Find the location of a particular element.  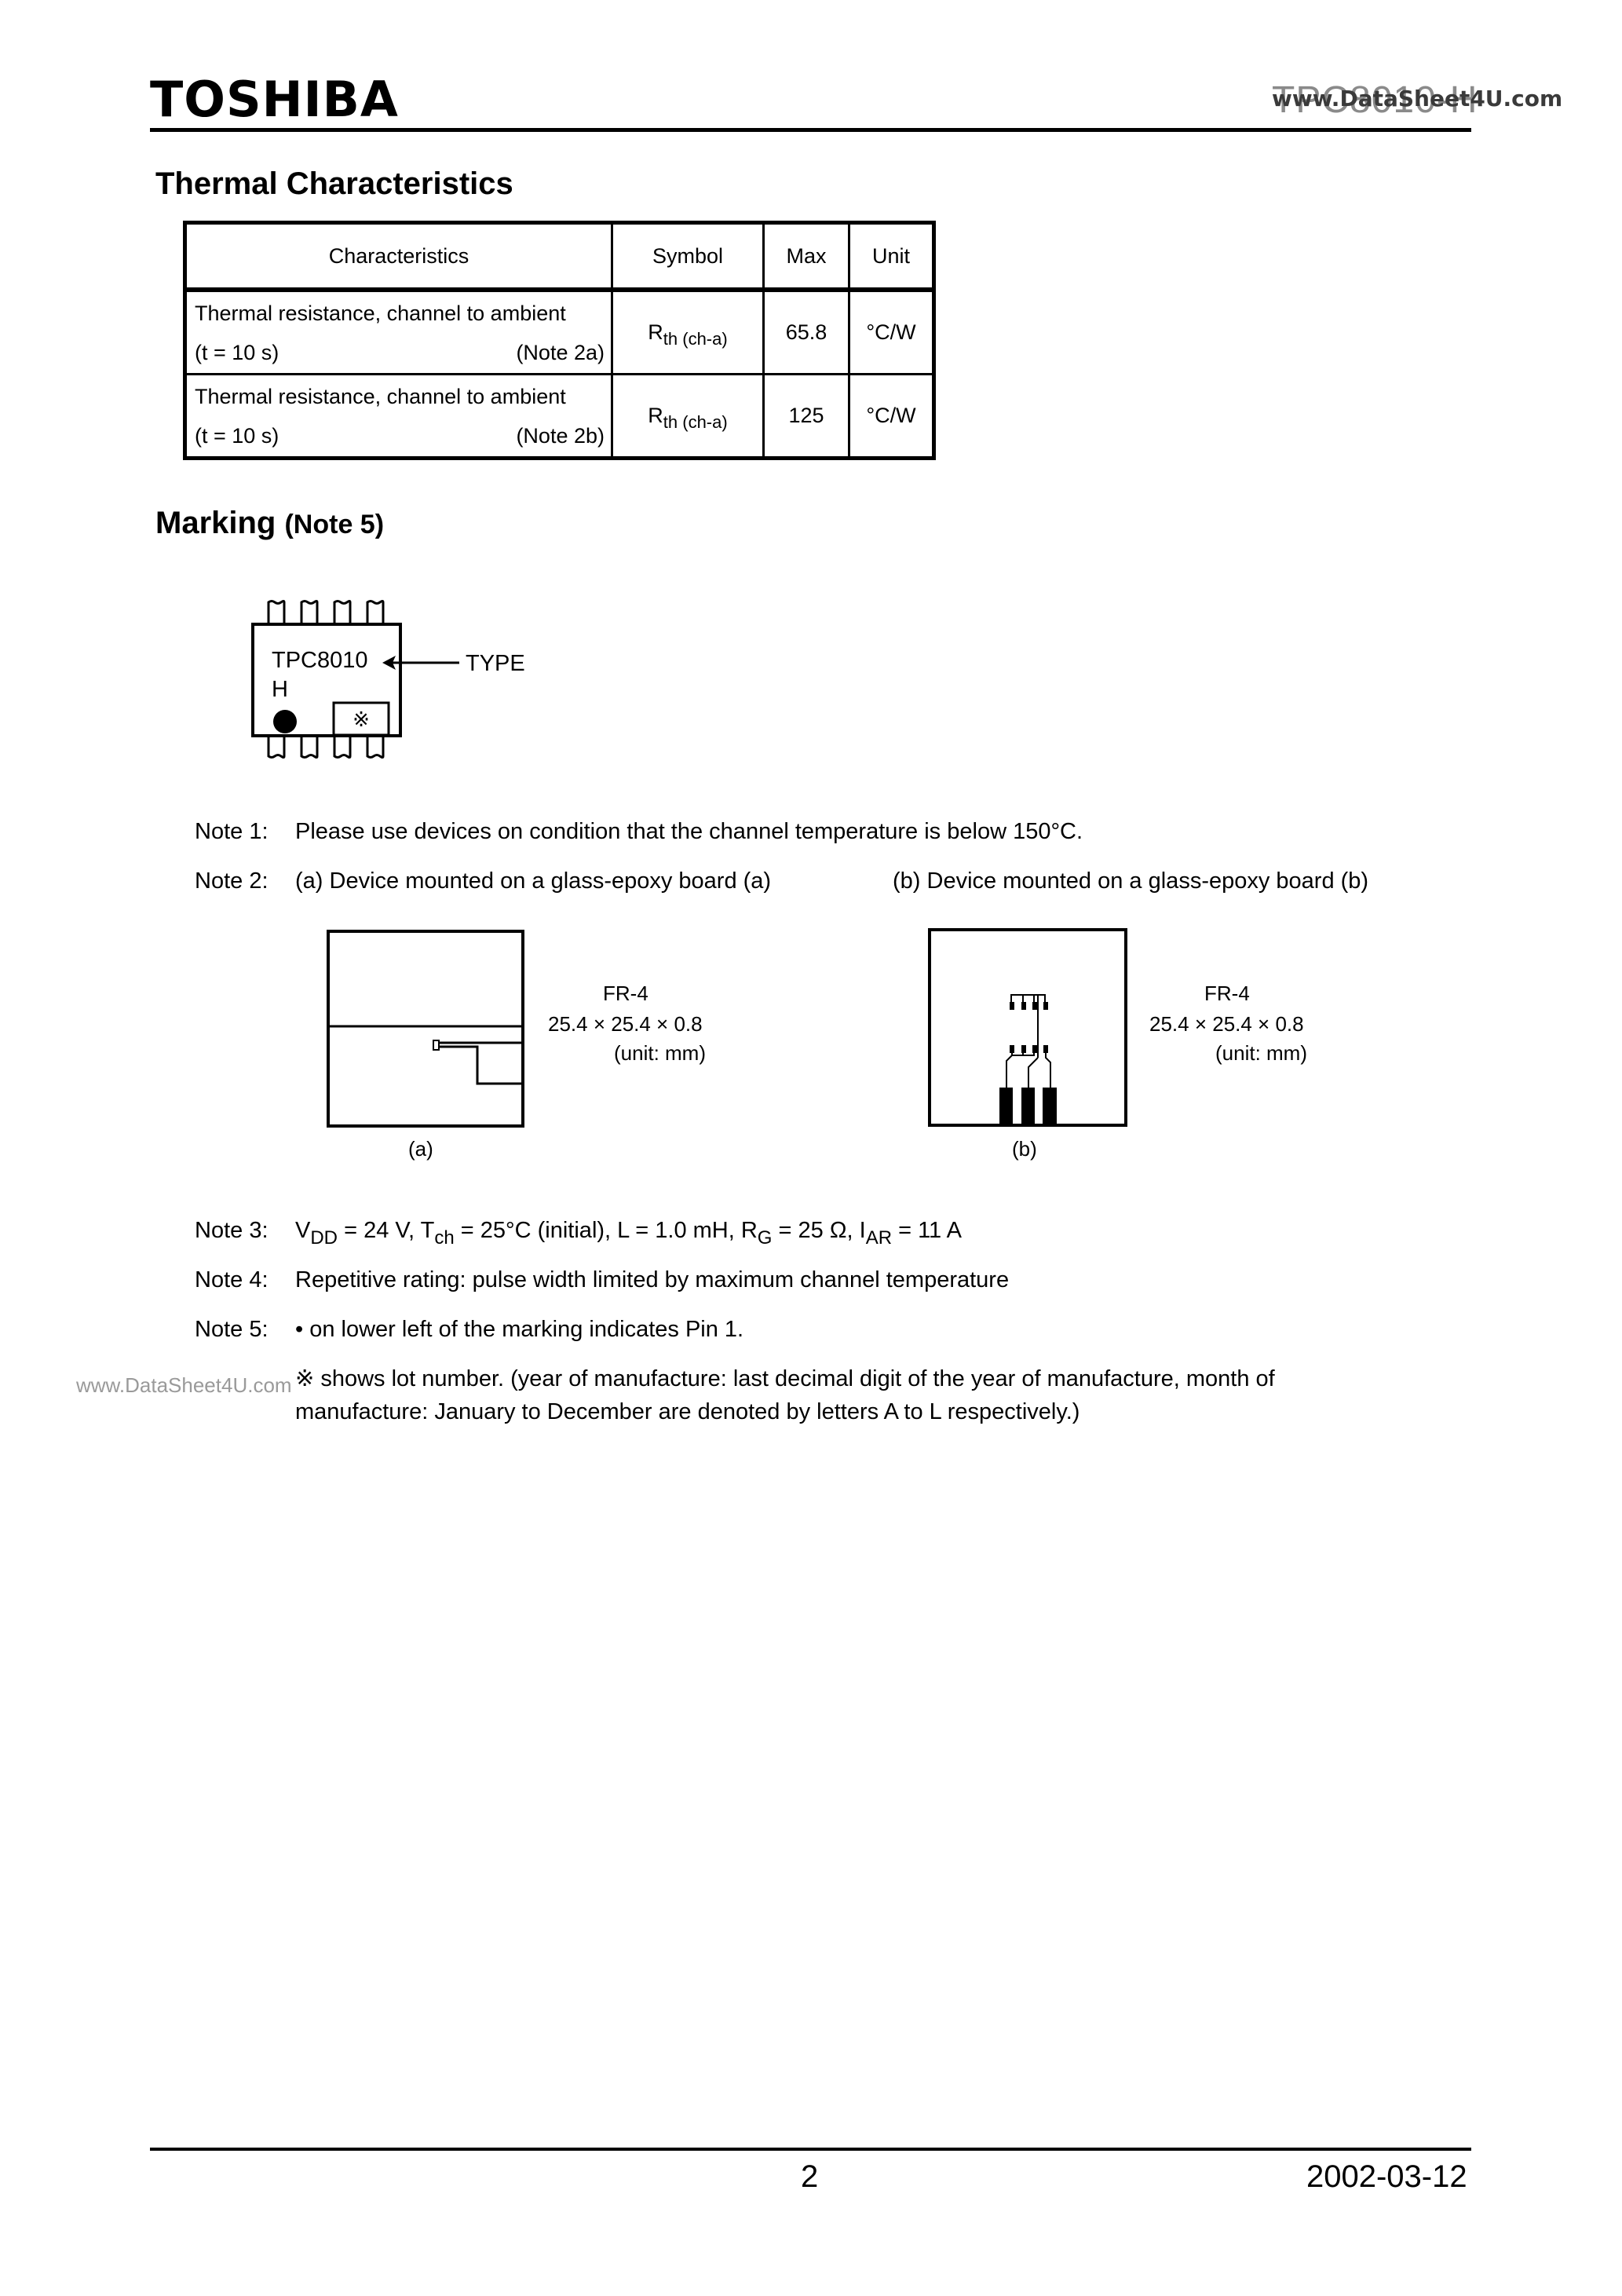

table-header-row: Characteristics Symbol Max Unit is located at coordinates (559, 256).